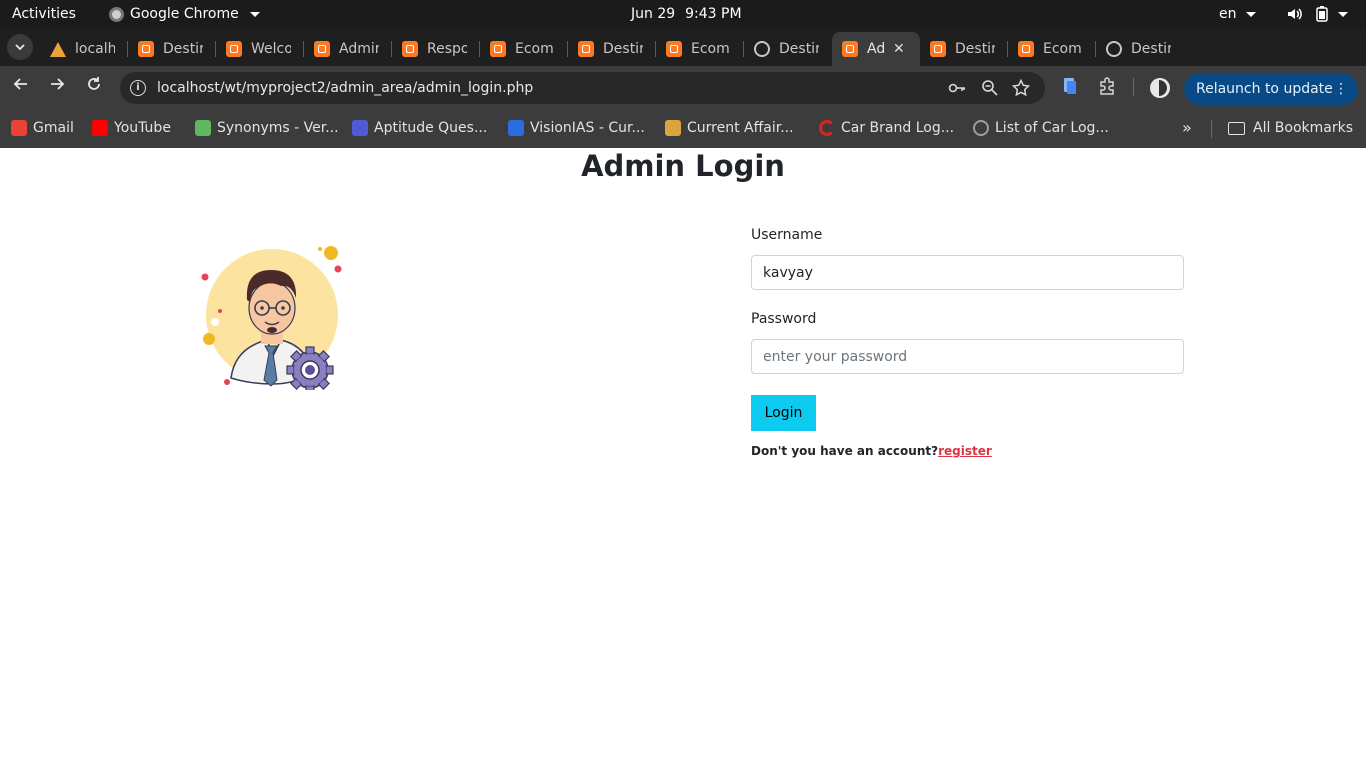  Describe the element at coordinates (965, 451) in the screenshot. I see `register-link: register` at that location.